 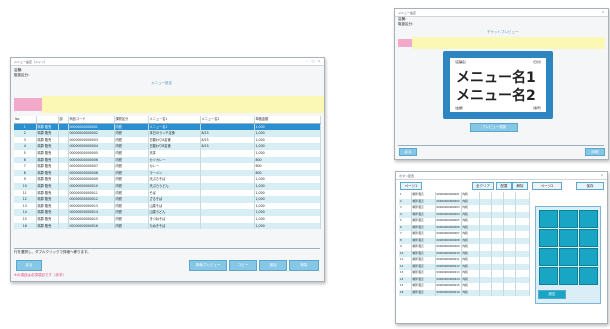 I want to click on cell-name1: たぬきそば, so click(x=174, y=226).